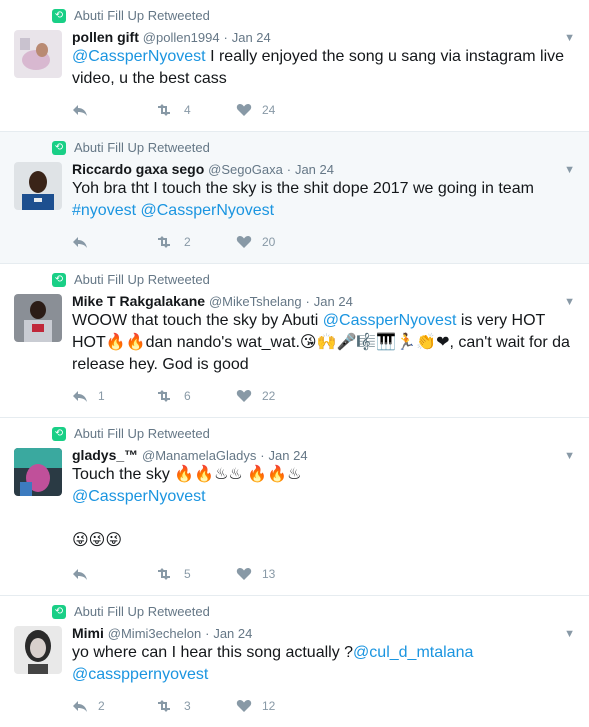 The width and height of the screenshot is (589, 727). I want to click on tweet-actions: 2 20, so click(195, 242).